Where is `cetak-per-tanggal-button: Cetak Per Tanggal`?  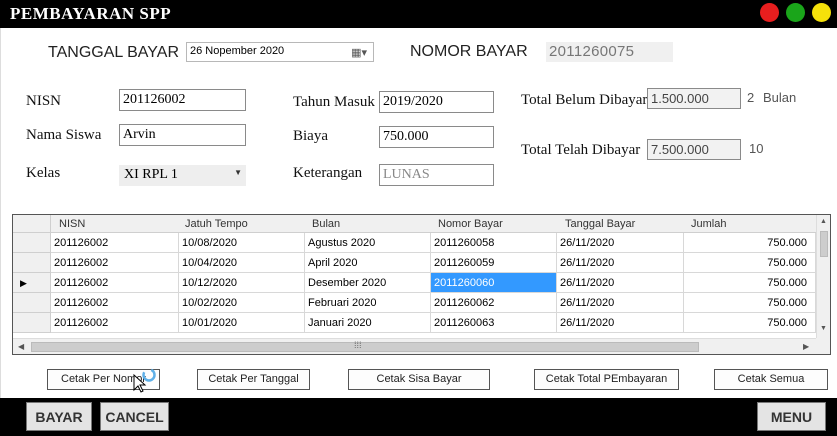 cetak-per-tanggal-button: Cetak Per Tanggal is located at coordinates (253, 379).